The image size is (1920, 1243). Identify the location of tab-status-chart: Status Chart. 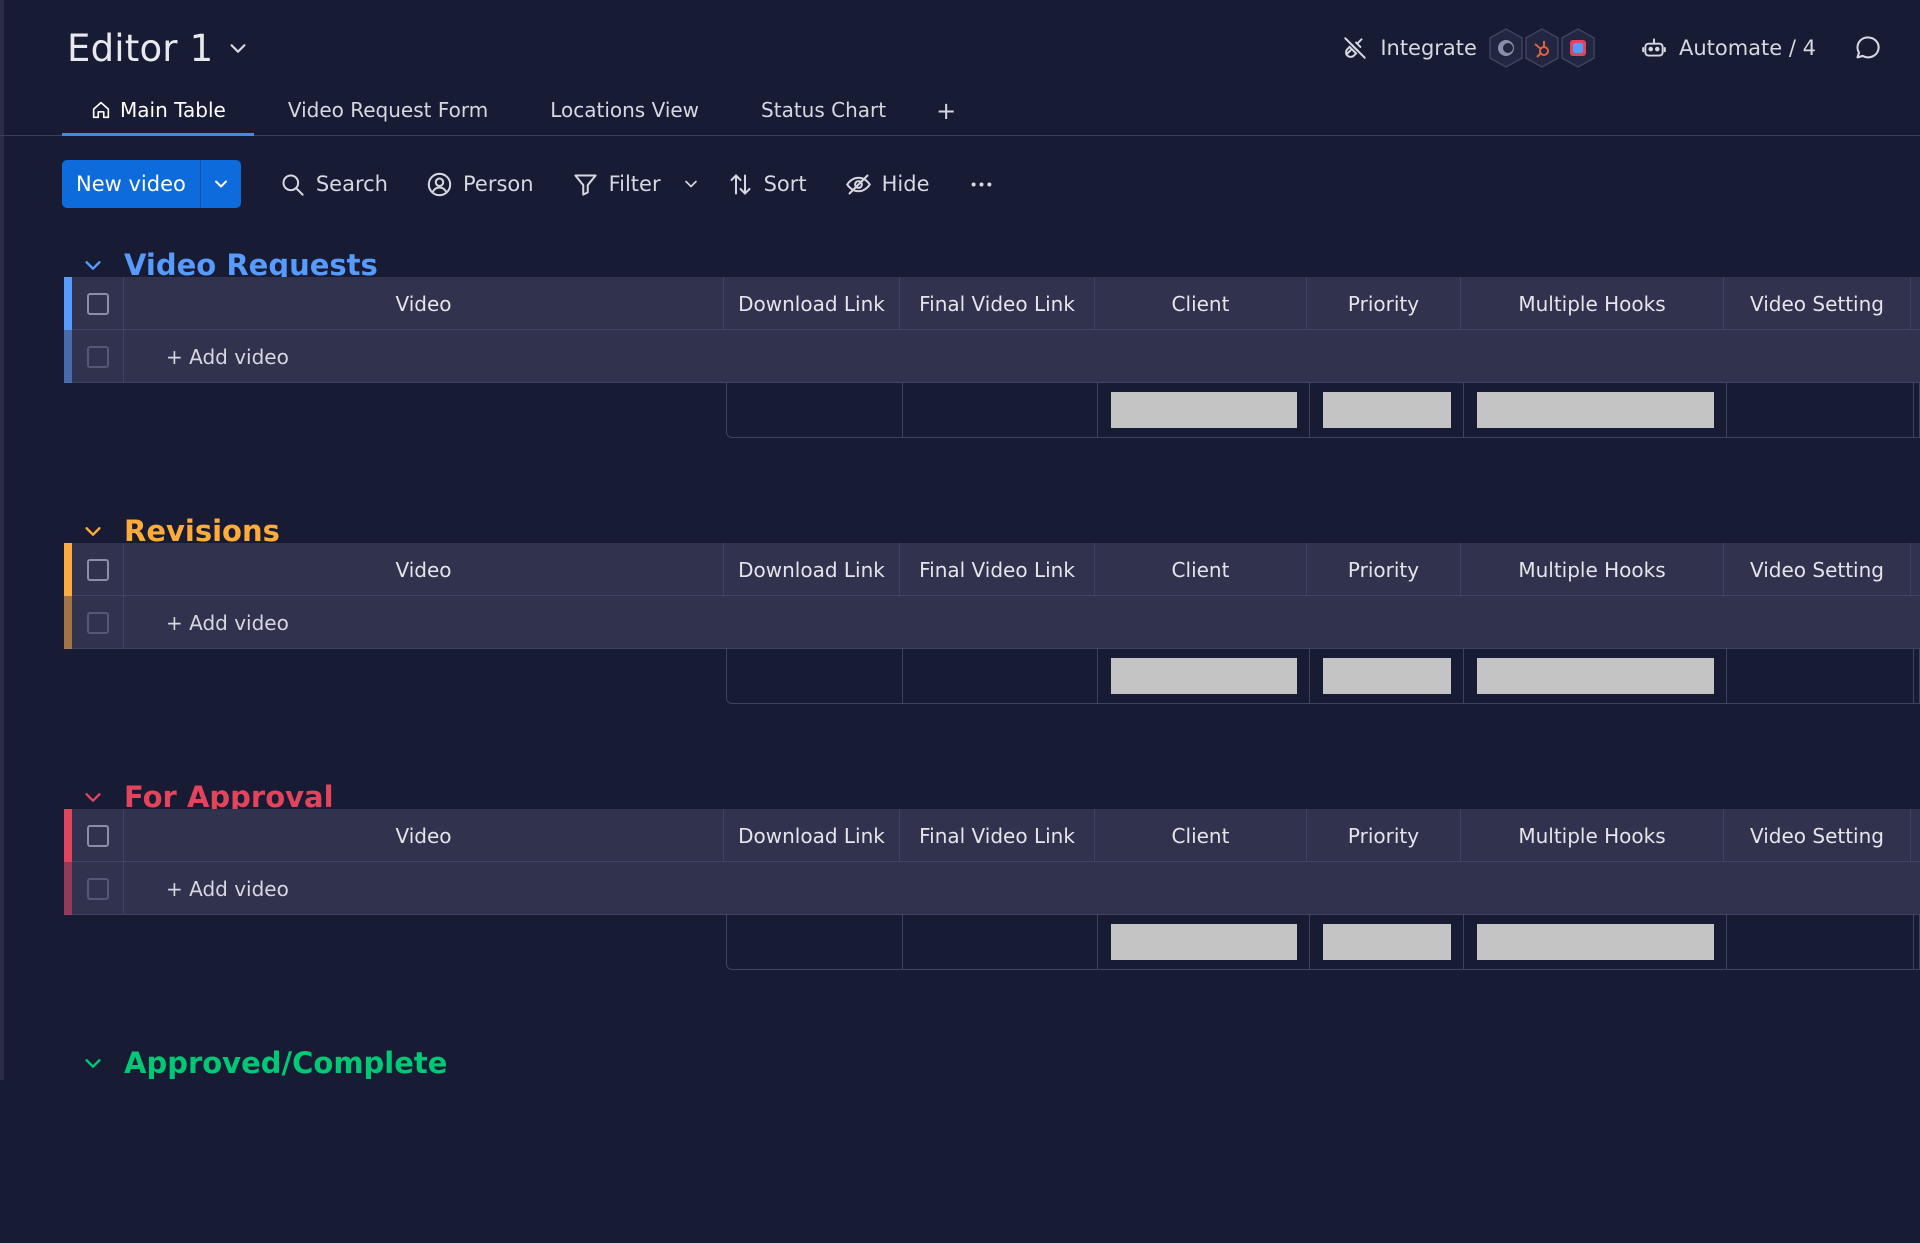
(823, 111).